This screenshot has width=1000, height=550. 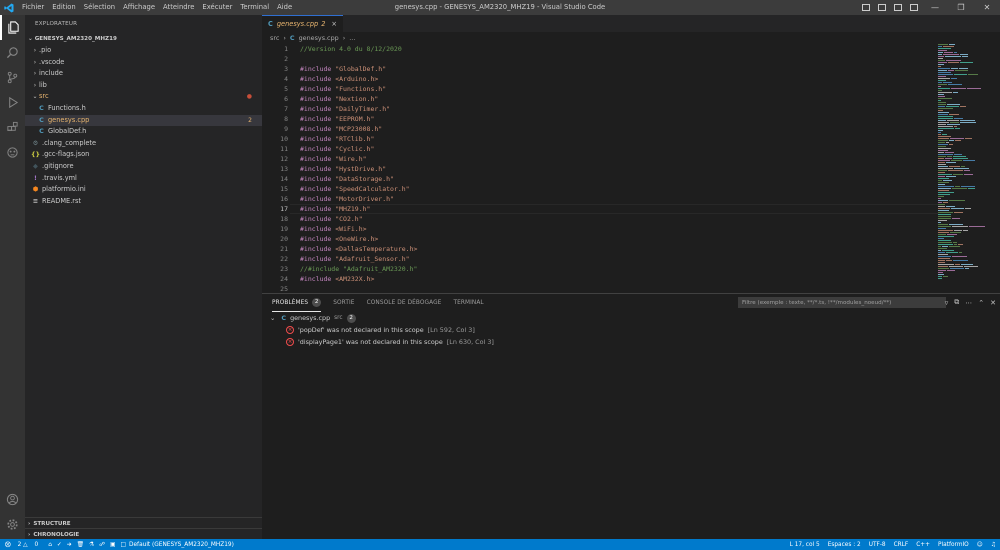 What do you see at coordinates (80, 545) in the screenshot?
I see `pio-clean-icon: 🗑` at bounding box center [80, 545].